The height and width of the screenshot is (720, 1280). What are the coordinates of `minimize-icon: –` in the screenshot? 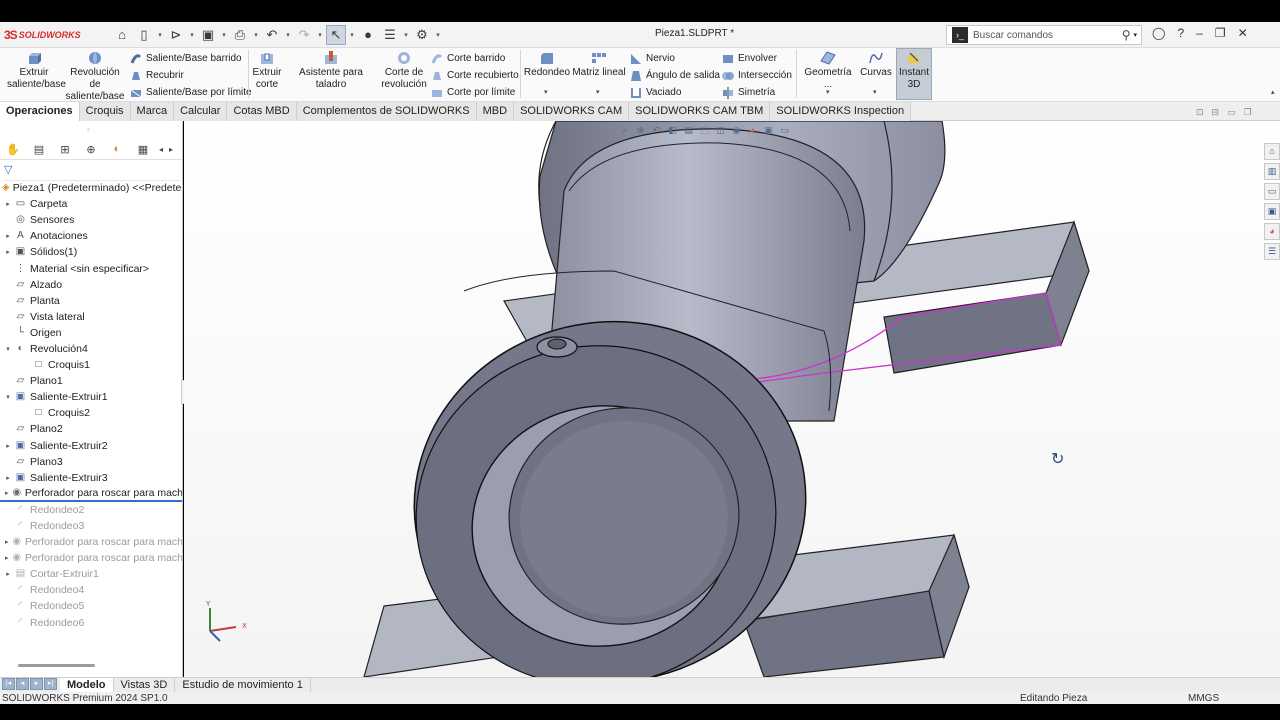 It's located at (1199, 33).